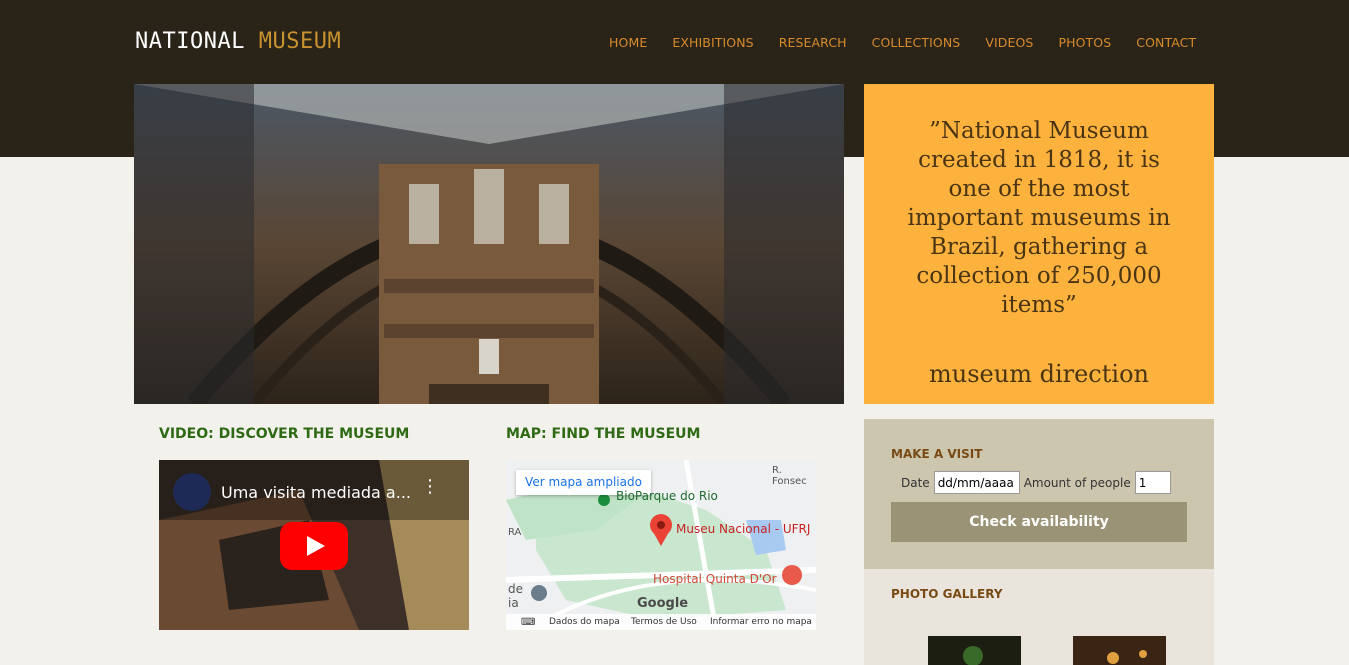 This screenshot has width=1349, height=665. What do you see at coordinates (663, 603) in the screenshot?
I see `google-logo: Google` at bounding box center [663, 603].